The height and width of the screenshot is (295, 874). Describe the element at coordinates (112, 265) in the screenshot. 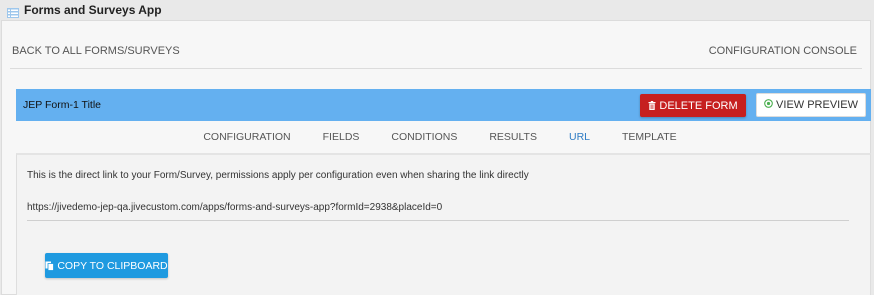

I see `copy-to-clipboard-label: COPY TO CLIPBOARD` at that location.